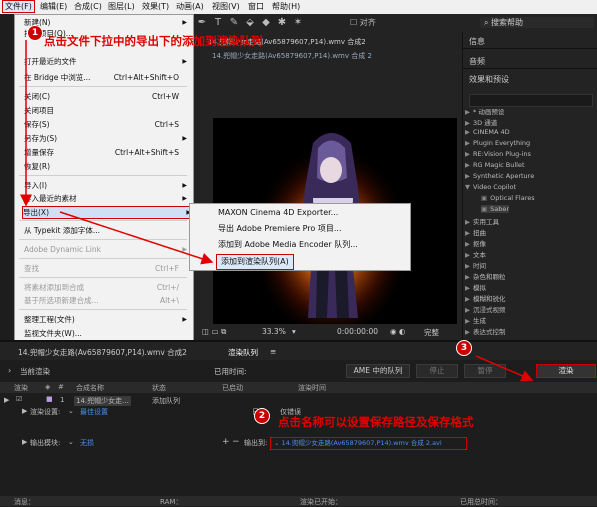 Image resolution: width=597 pixels, height=507 pixels. Describe the element at coordinates (499, 176) in the screenshot. I see `effects-tree-item: ▶ Synthetic Aperture` at that location.